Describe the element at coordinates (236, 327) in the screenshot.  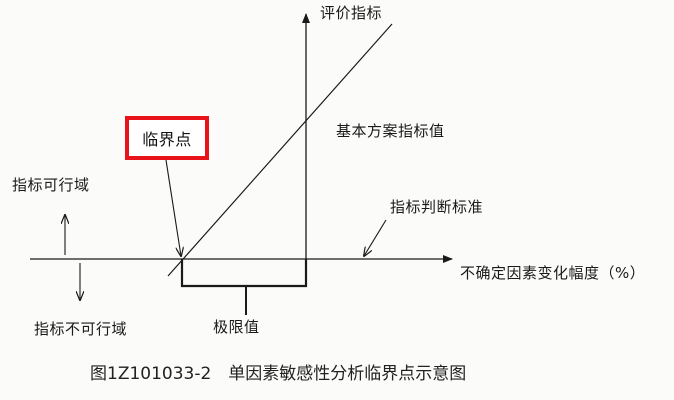
I see `limit-value-label: 极限值` at that location.